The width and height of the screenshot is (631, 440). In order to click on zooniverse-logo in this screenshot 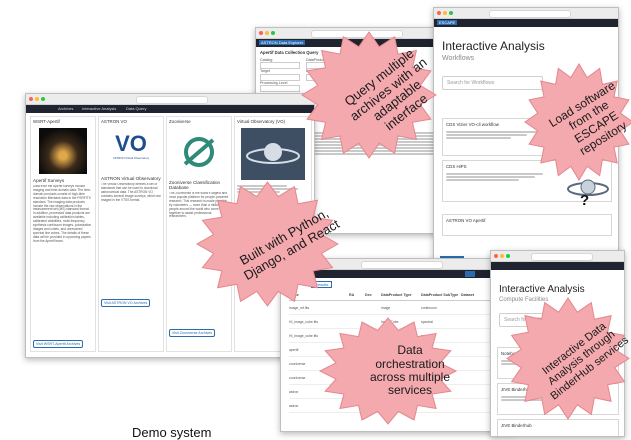, I will do `click(199, 152)`.